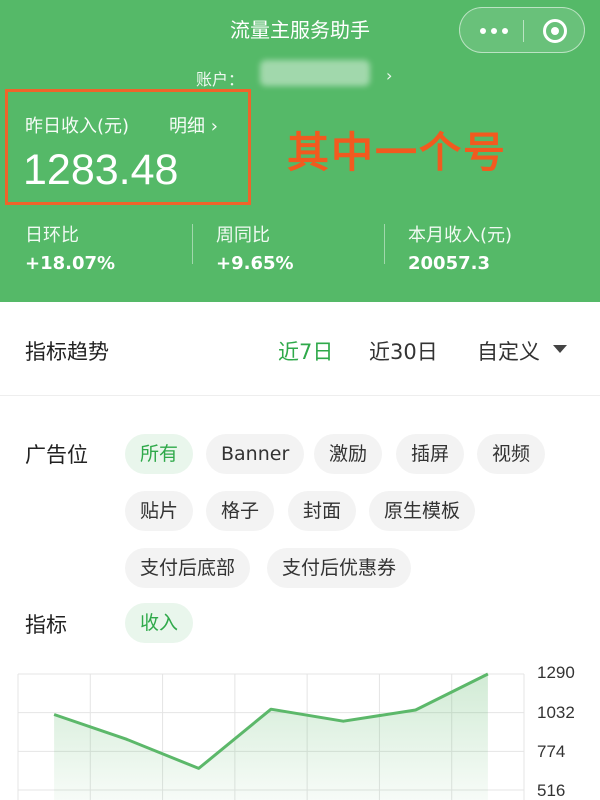  What do you see at coordinates (220, 79) in the screenshot?
I see `account-label: 账户：` at bounding box center [220, 79].